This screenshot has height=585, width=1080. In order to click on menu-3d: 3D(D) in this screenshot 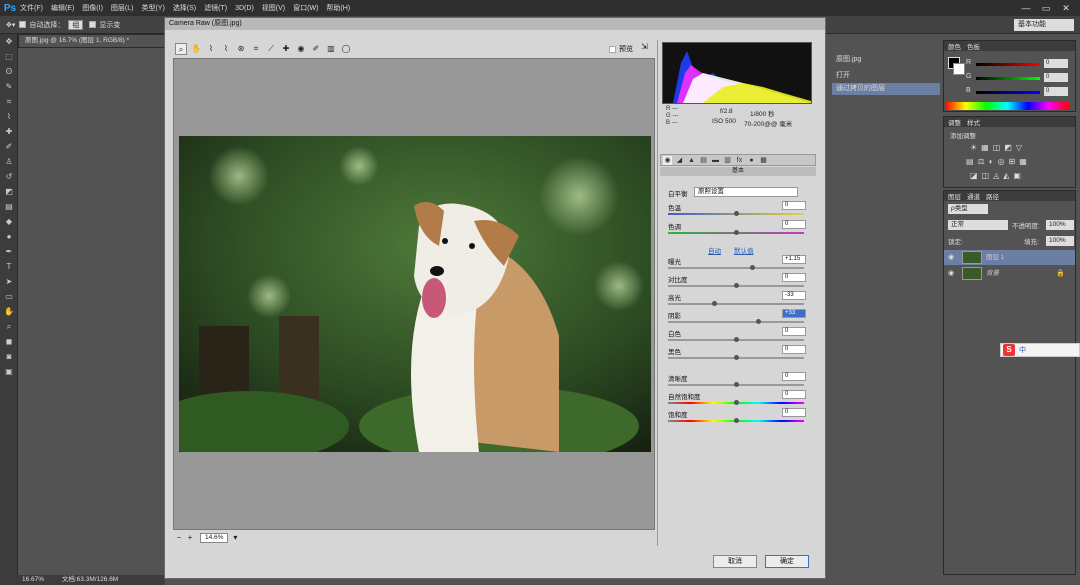, I will do `click(244, 8)`.